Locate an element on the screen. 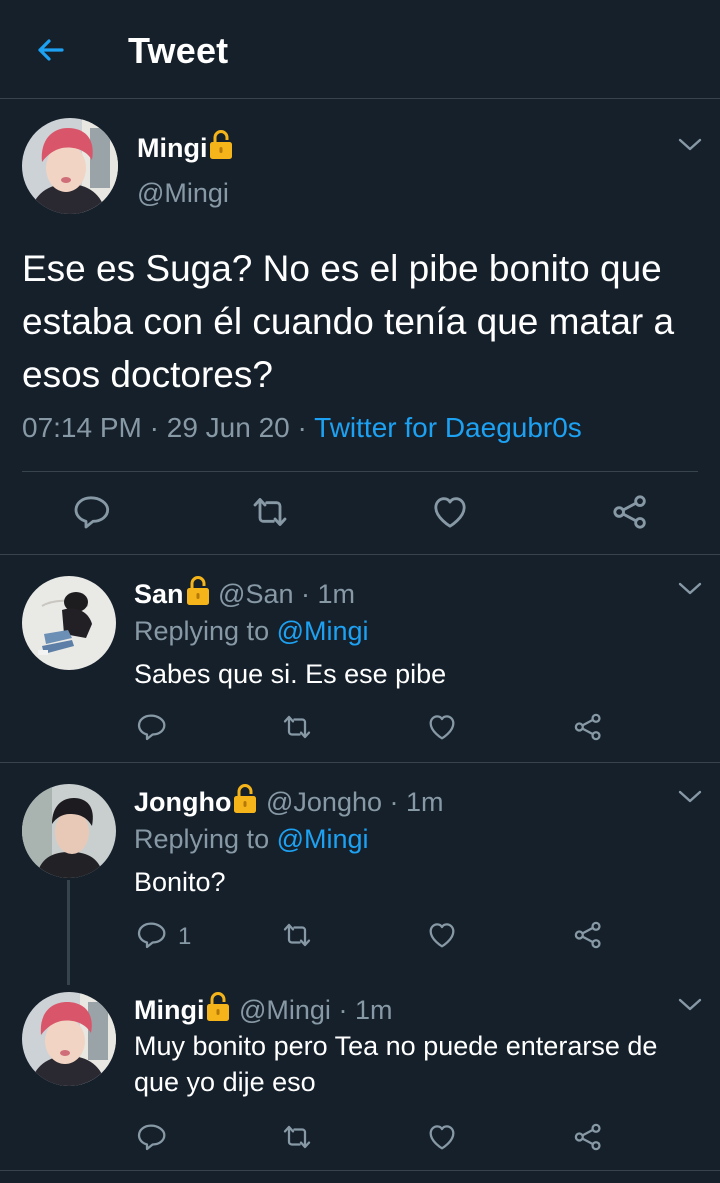 The width and height of the screenshot is (720, 1183). reply-header: San @San · 1m is located at coordinates (244, 592).